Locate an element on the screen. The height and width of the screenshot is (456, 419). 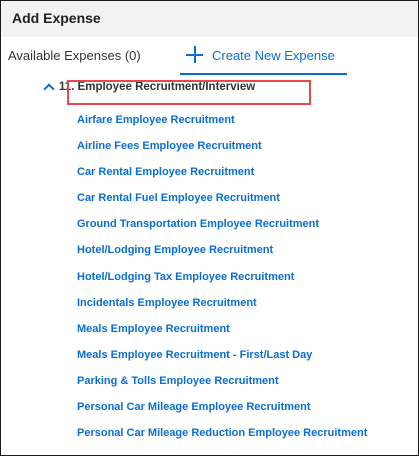
plus-icon is located at coordinates (195, 55).